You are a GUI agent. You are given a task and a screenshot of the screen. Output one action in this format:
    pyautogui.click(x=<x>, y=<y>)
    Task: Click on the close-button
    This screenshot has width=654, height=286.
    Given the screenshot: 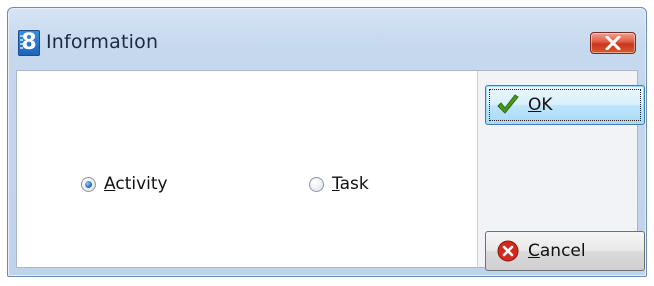 What is the action you would take?
    pyautogui.click(x=613, y=43)
    